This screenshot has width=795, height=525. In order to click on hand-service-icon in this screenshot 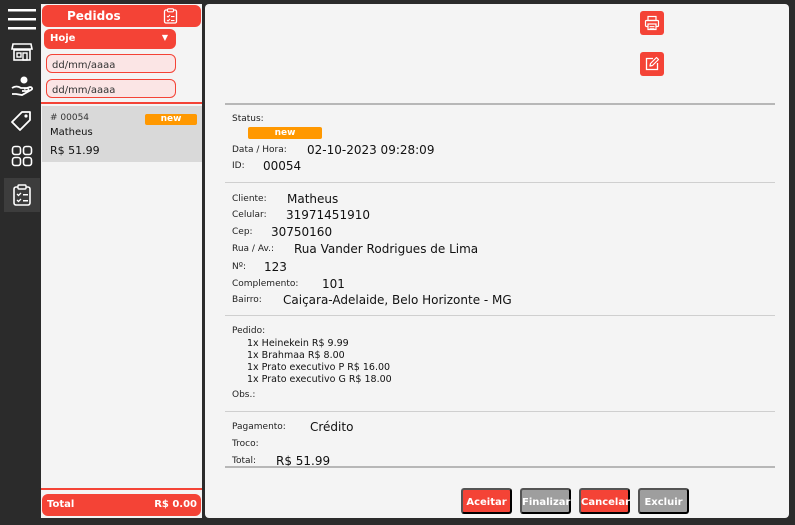, I will do `click(22, 86)`.